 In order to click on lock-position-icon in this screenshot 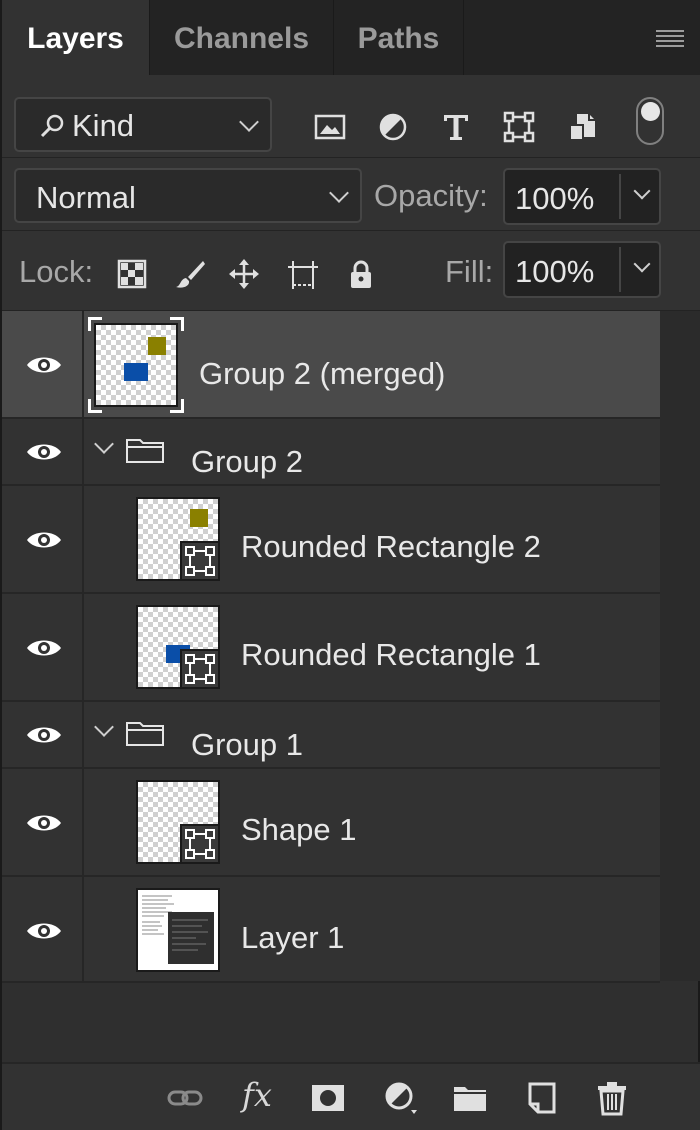, I will do `click(244, 274)`.